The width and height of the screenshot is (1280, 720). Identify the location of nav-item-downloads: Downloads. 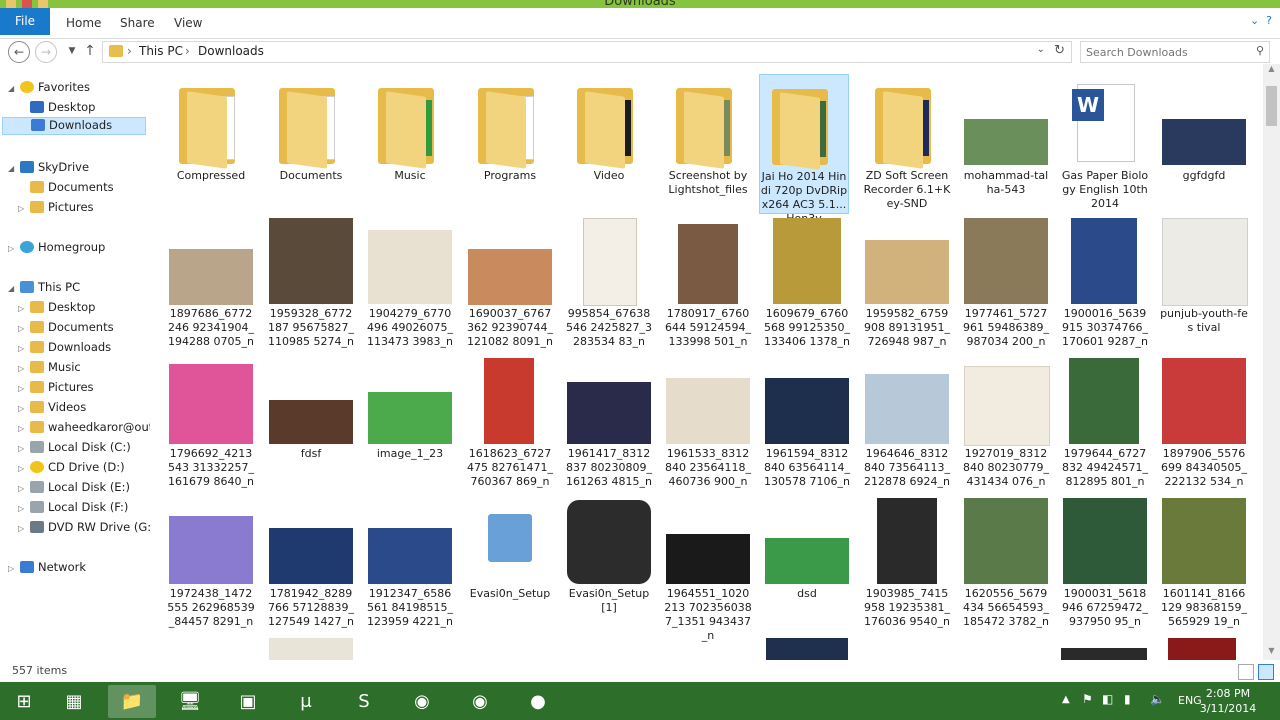
(74, 126).